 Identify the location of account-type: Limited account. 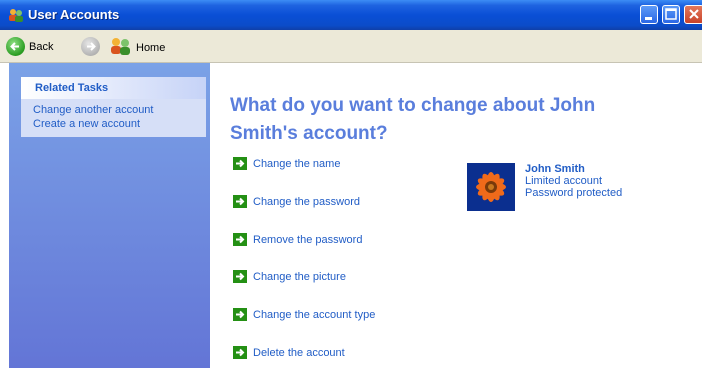
(564, 181).